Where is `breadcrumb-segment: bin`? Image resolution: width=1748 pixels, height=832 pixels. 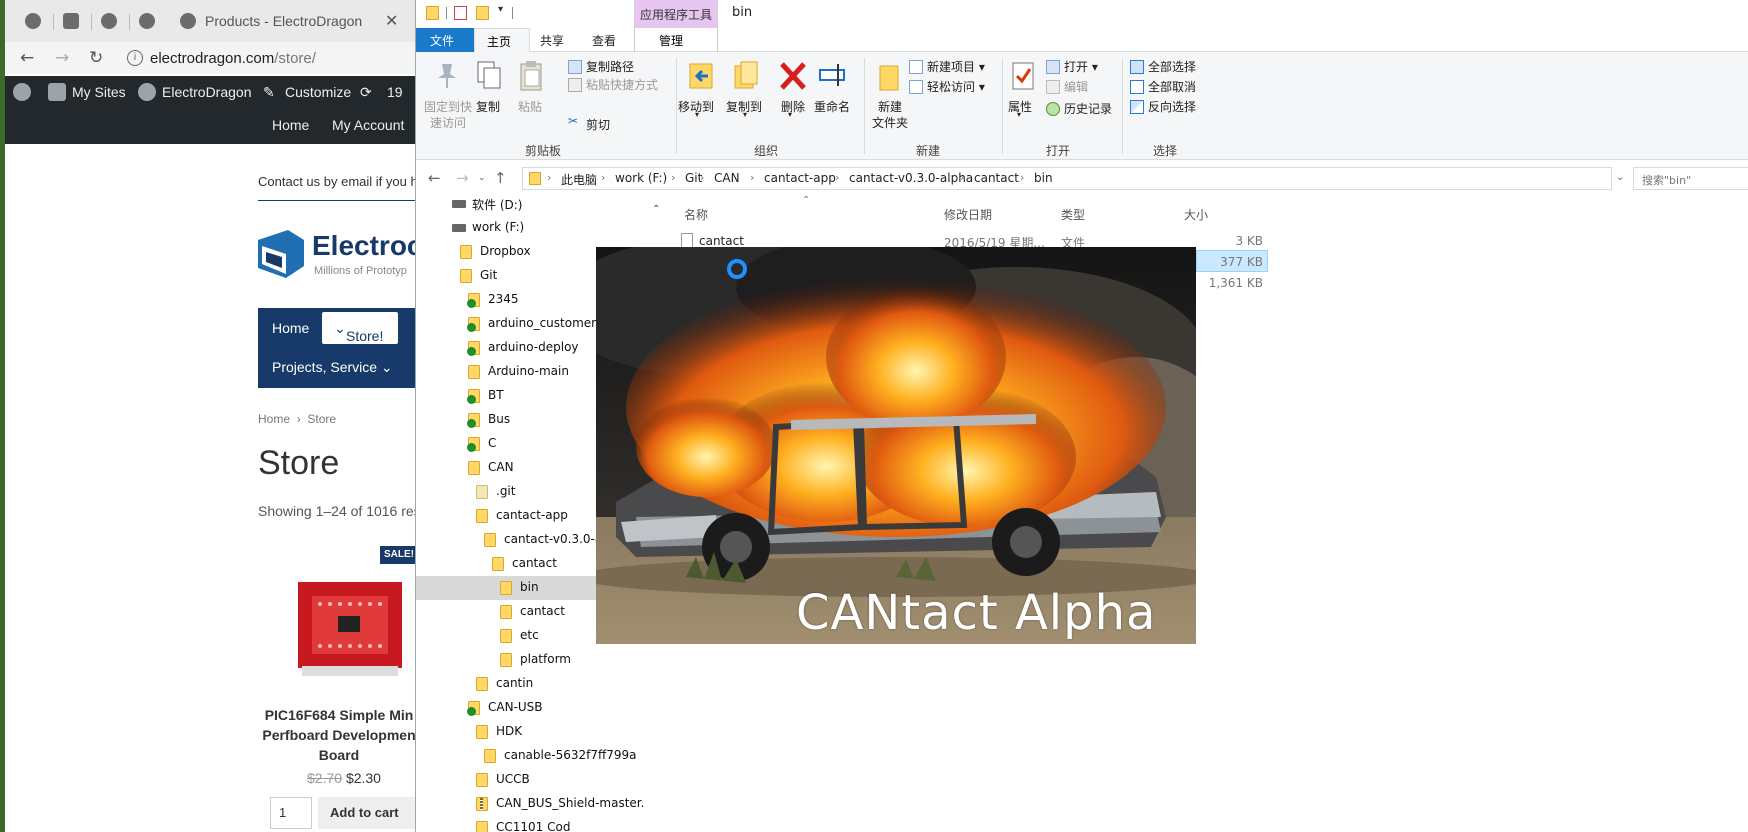
breadcrumb-segment: bin is located at coordinates (1043, 178).